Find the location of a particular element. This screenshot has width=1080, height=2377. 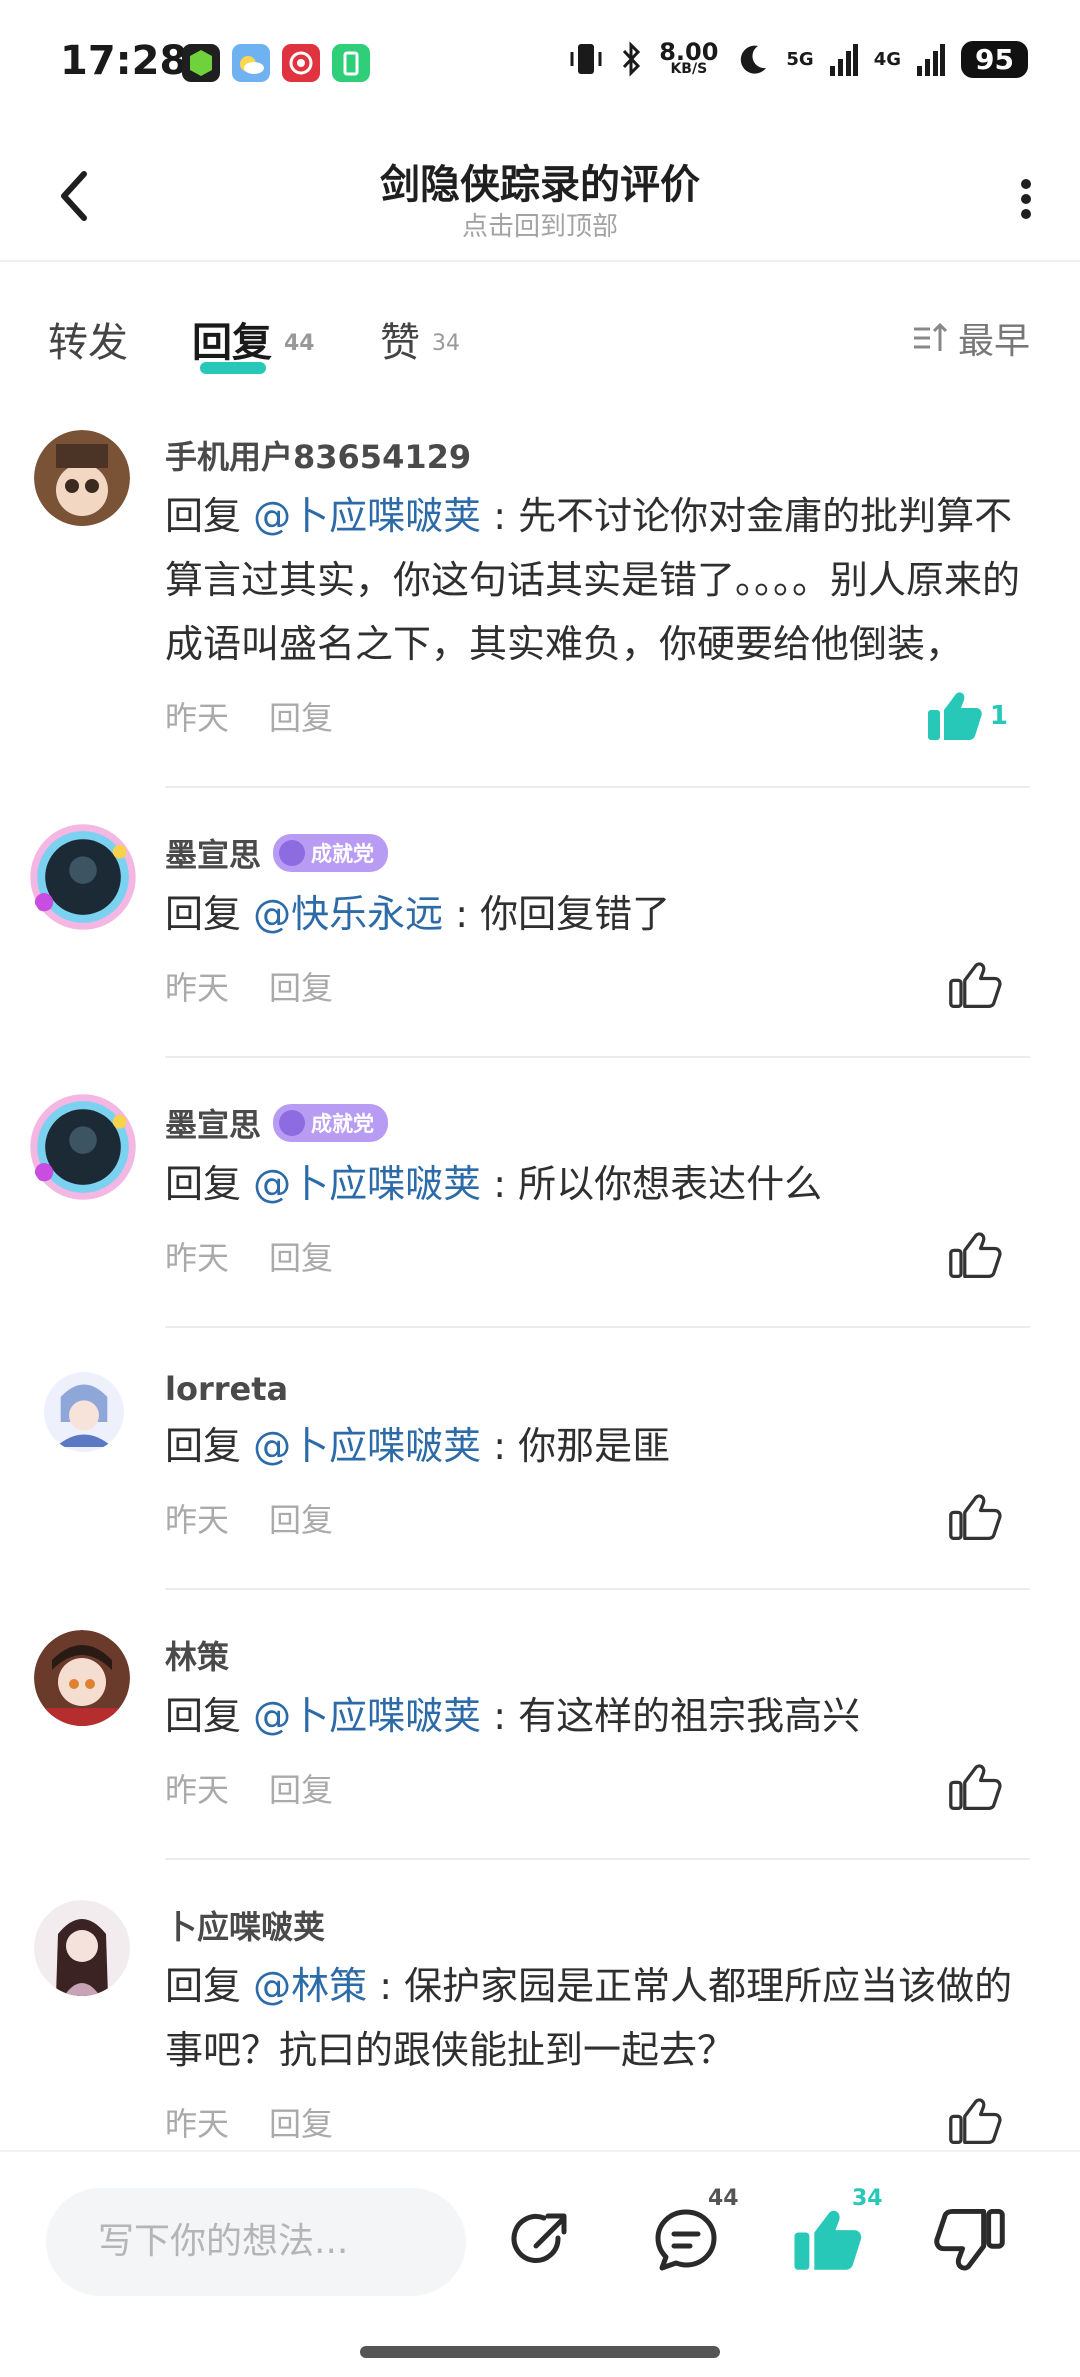

like-button: 1 is located at coordinates (967, 716).